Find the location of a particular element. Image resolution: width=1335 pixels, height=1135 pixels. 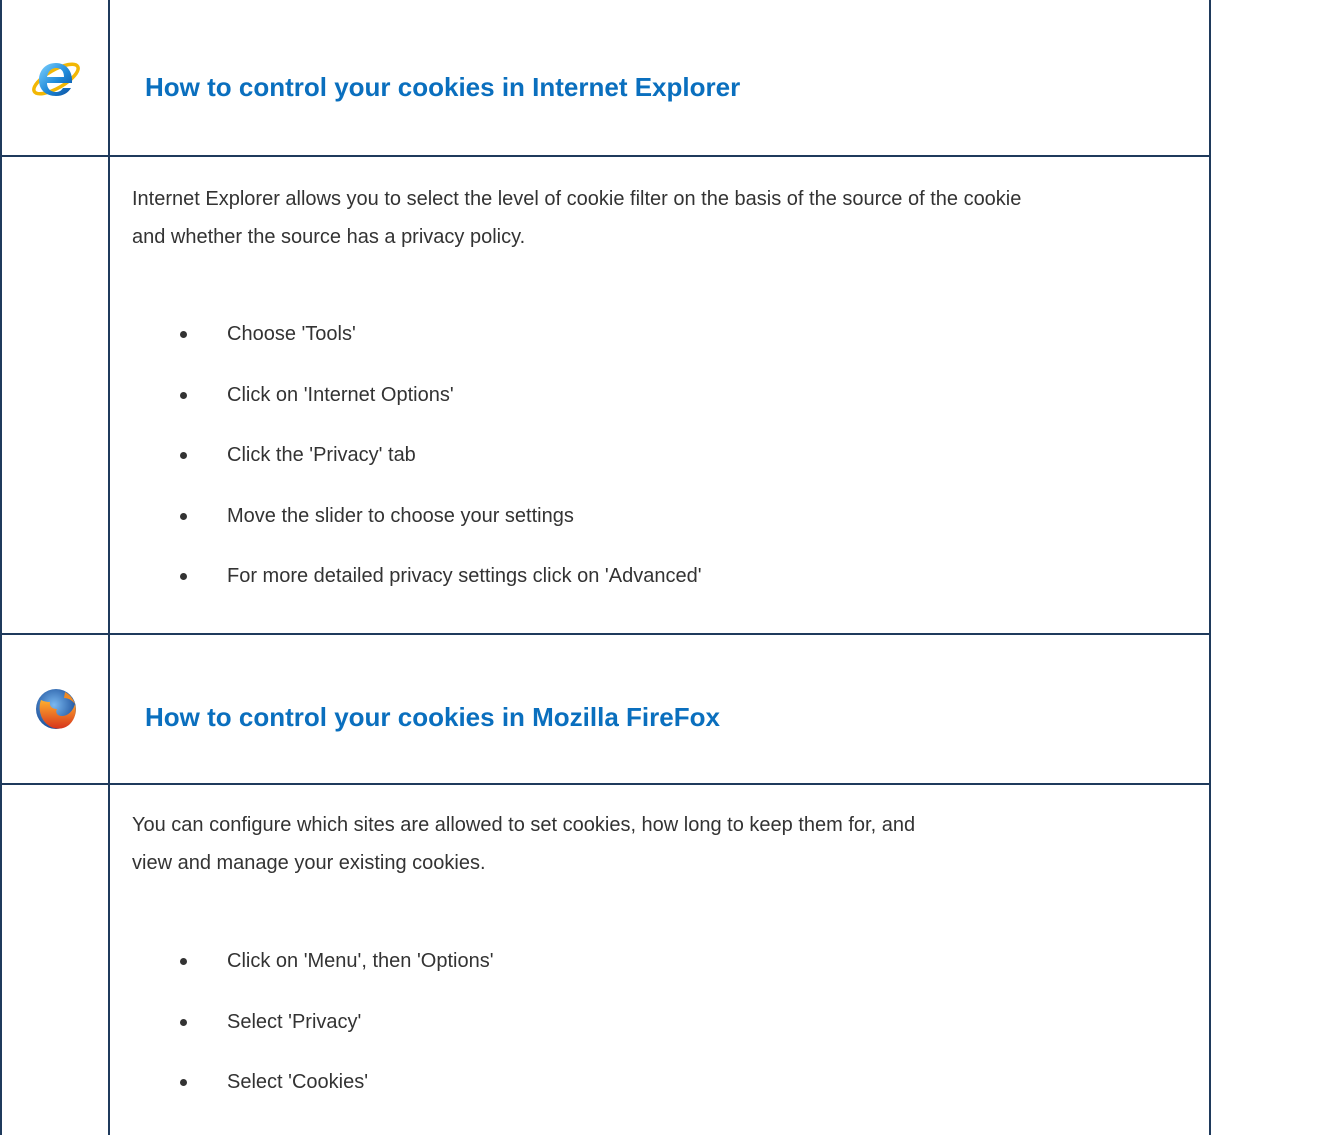

step-text: Move the slider to choose your settings is located at coordinates (400, 515).